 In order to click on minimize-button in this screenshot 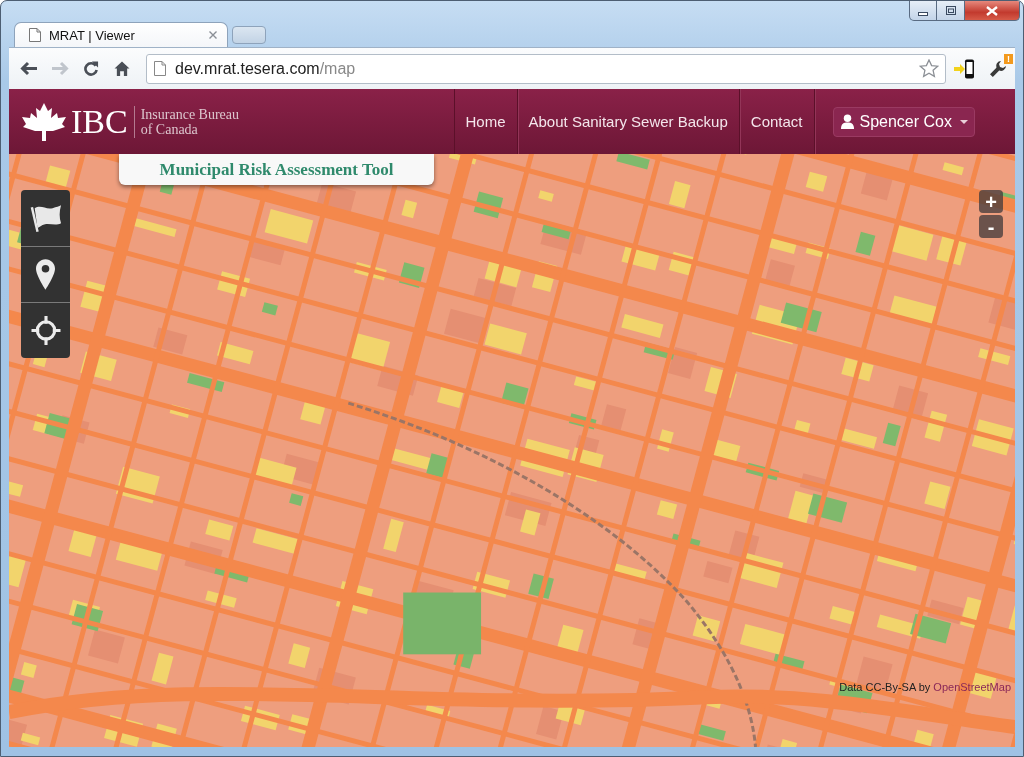, I will do `click(923, 11)`.